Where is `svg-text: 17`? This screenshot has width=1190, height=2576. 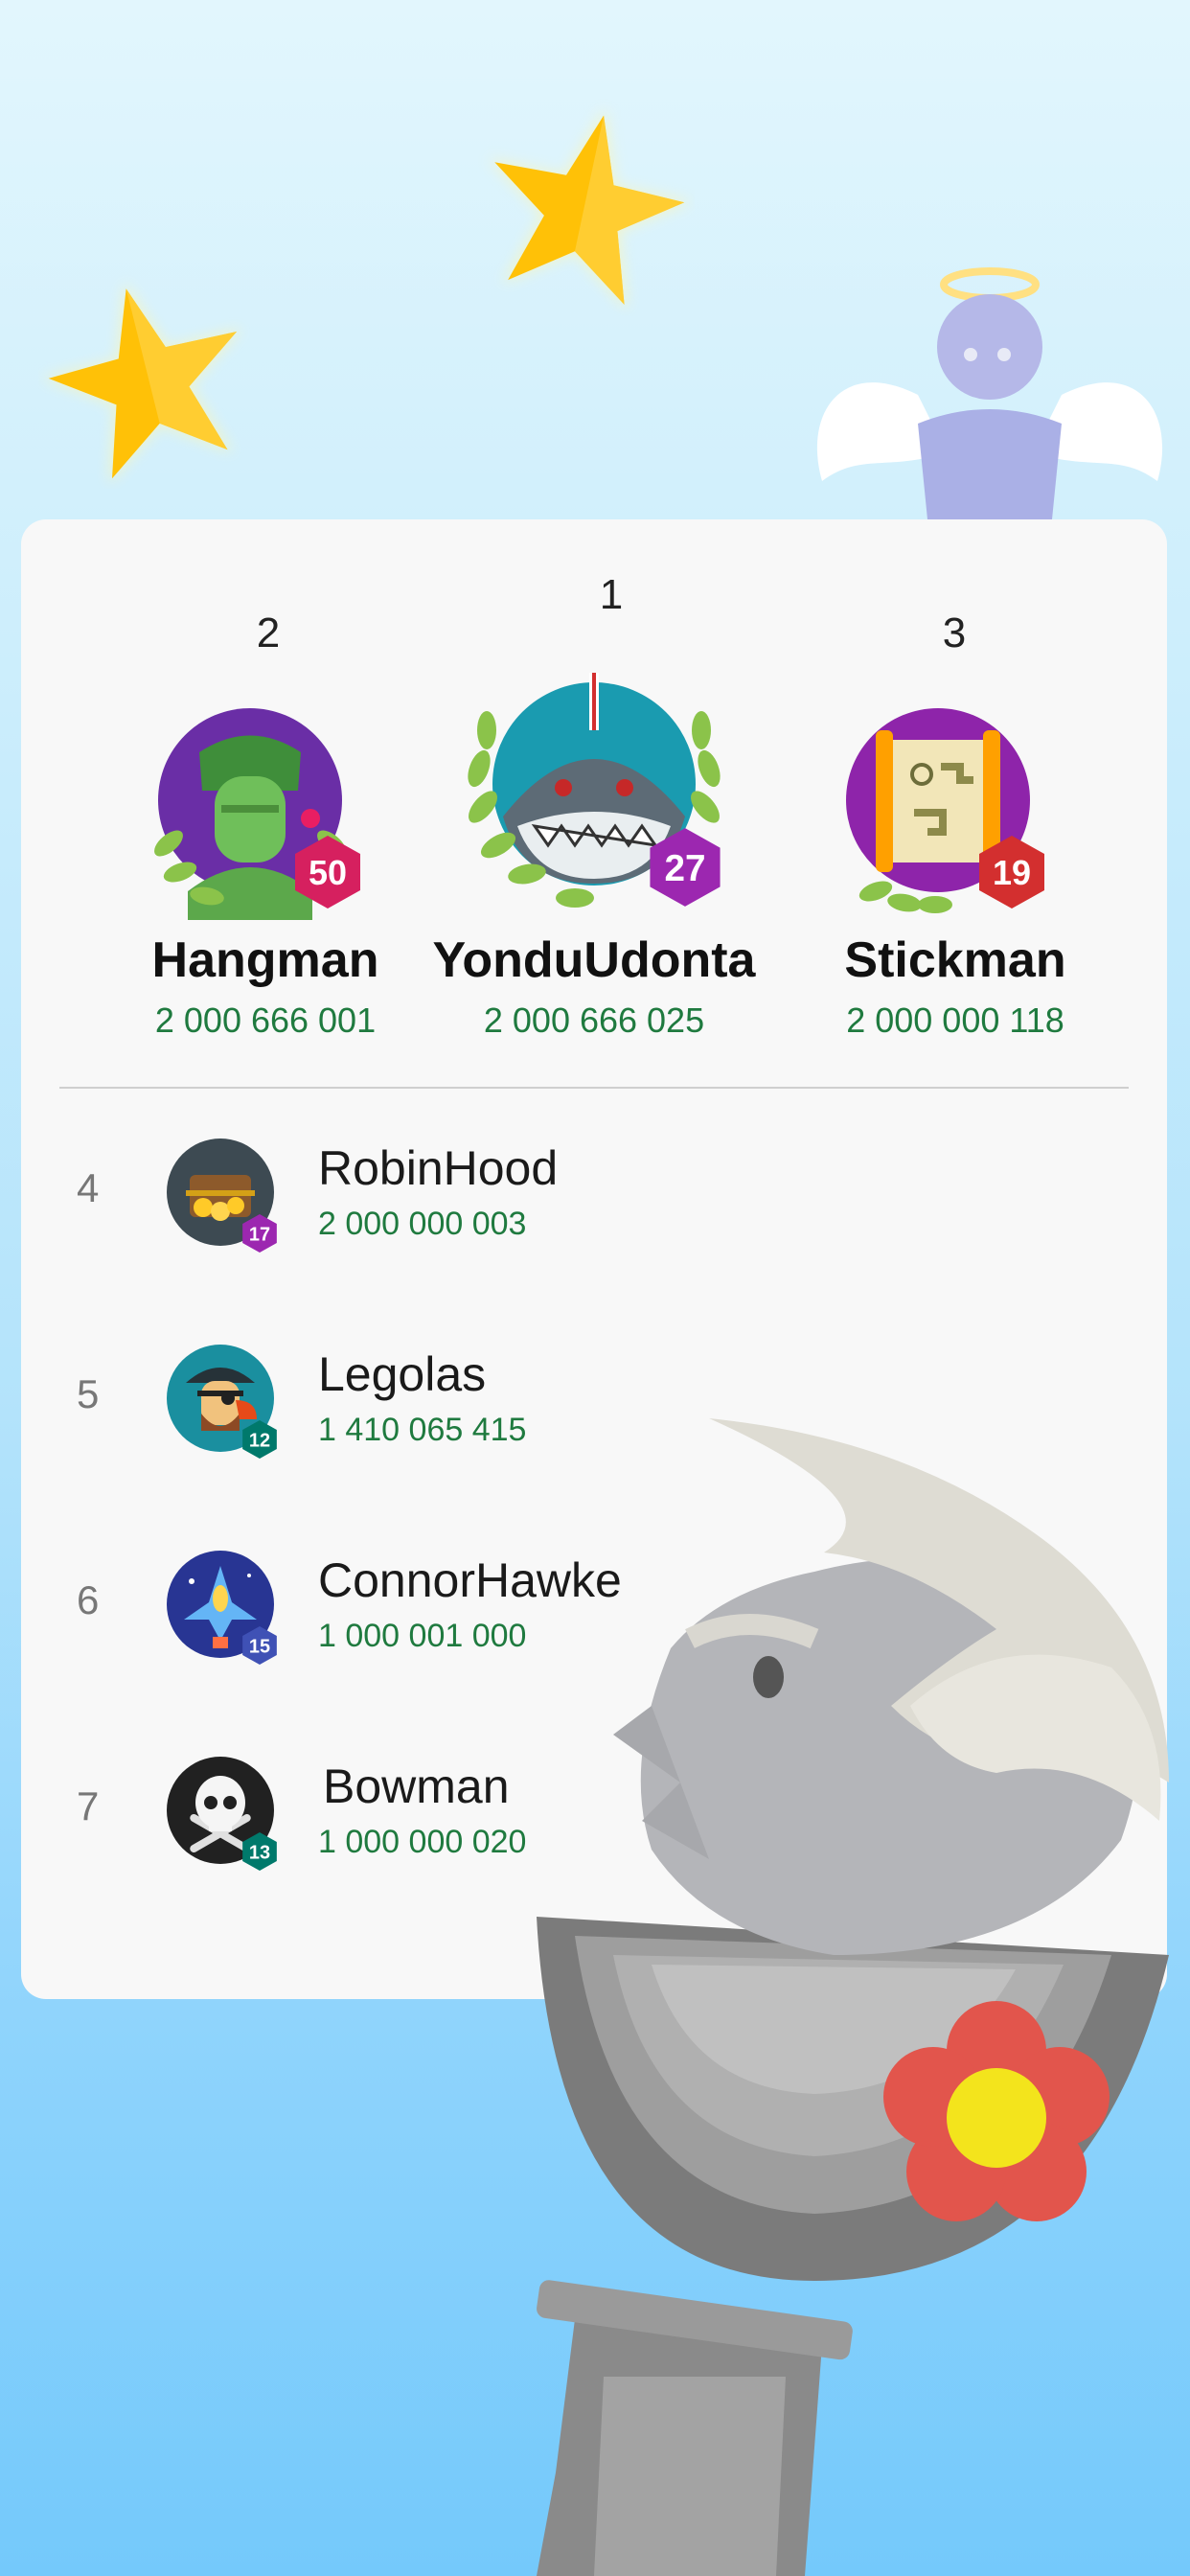
svg-text: 17 is located at coordinates (259, 1234).